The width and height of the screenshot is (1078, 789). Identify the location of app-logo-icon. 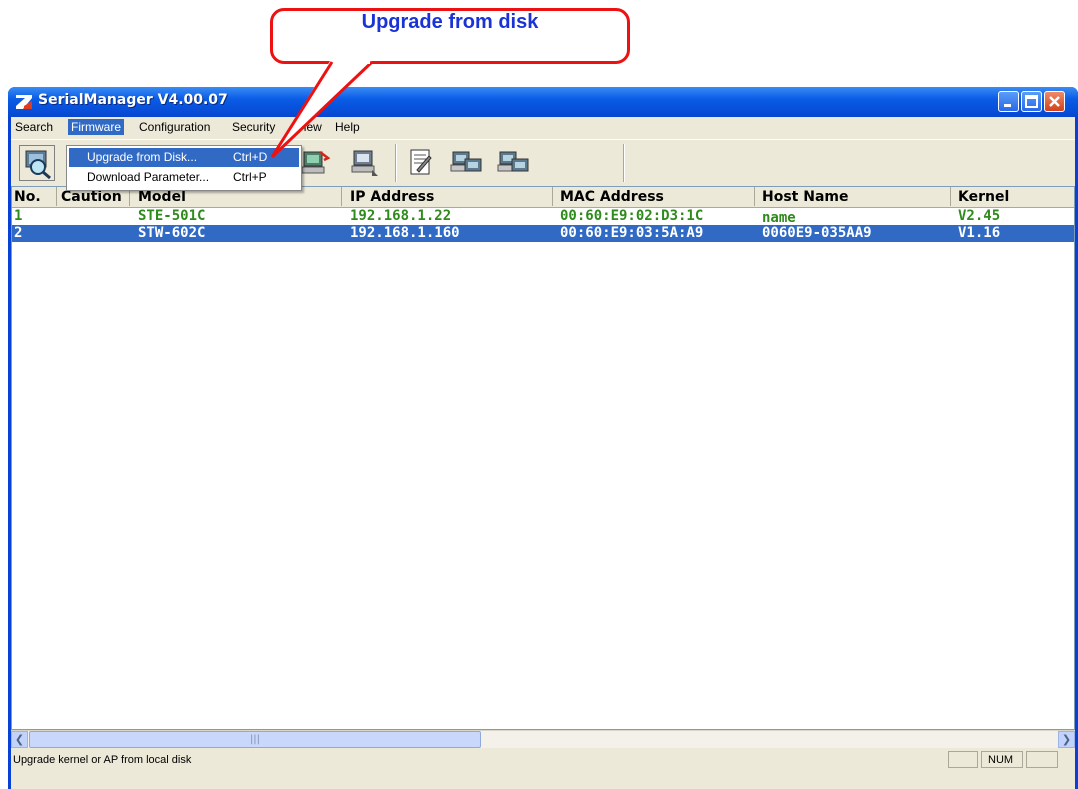
(24, 102).